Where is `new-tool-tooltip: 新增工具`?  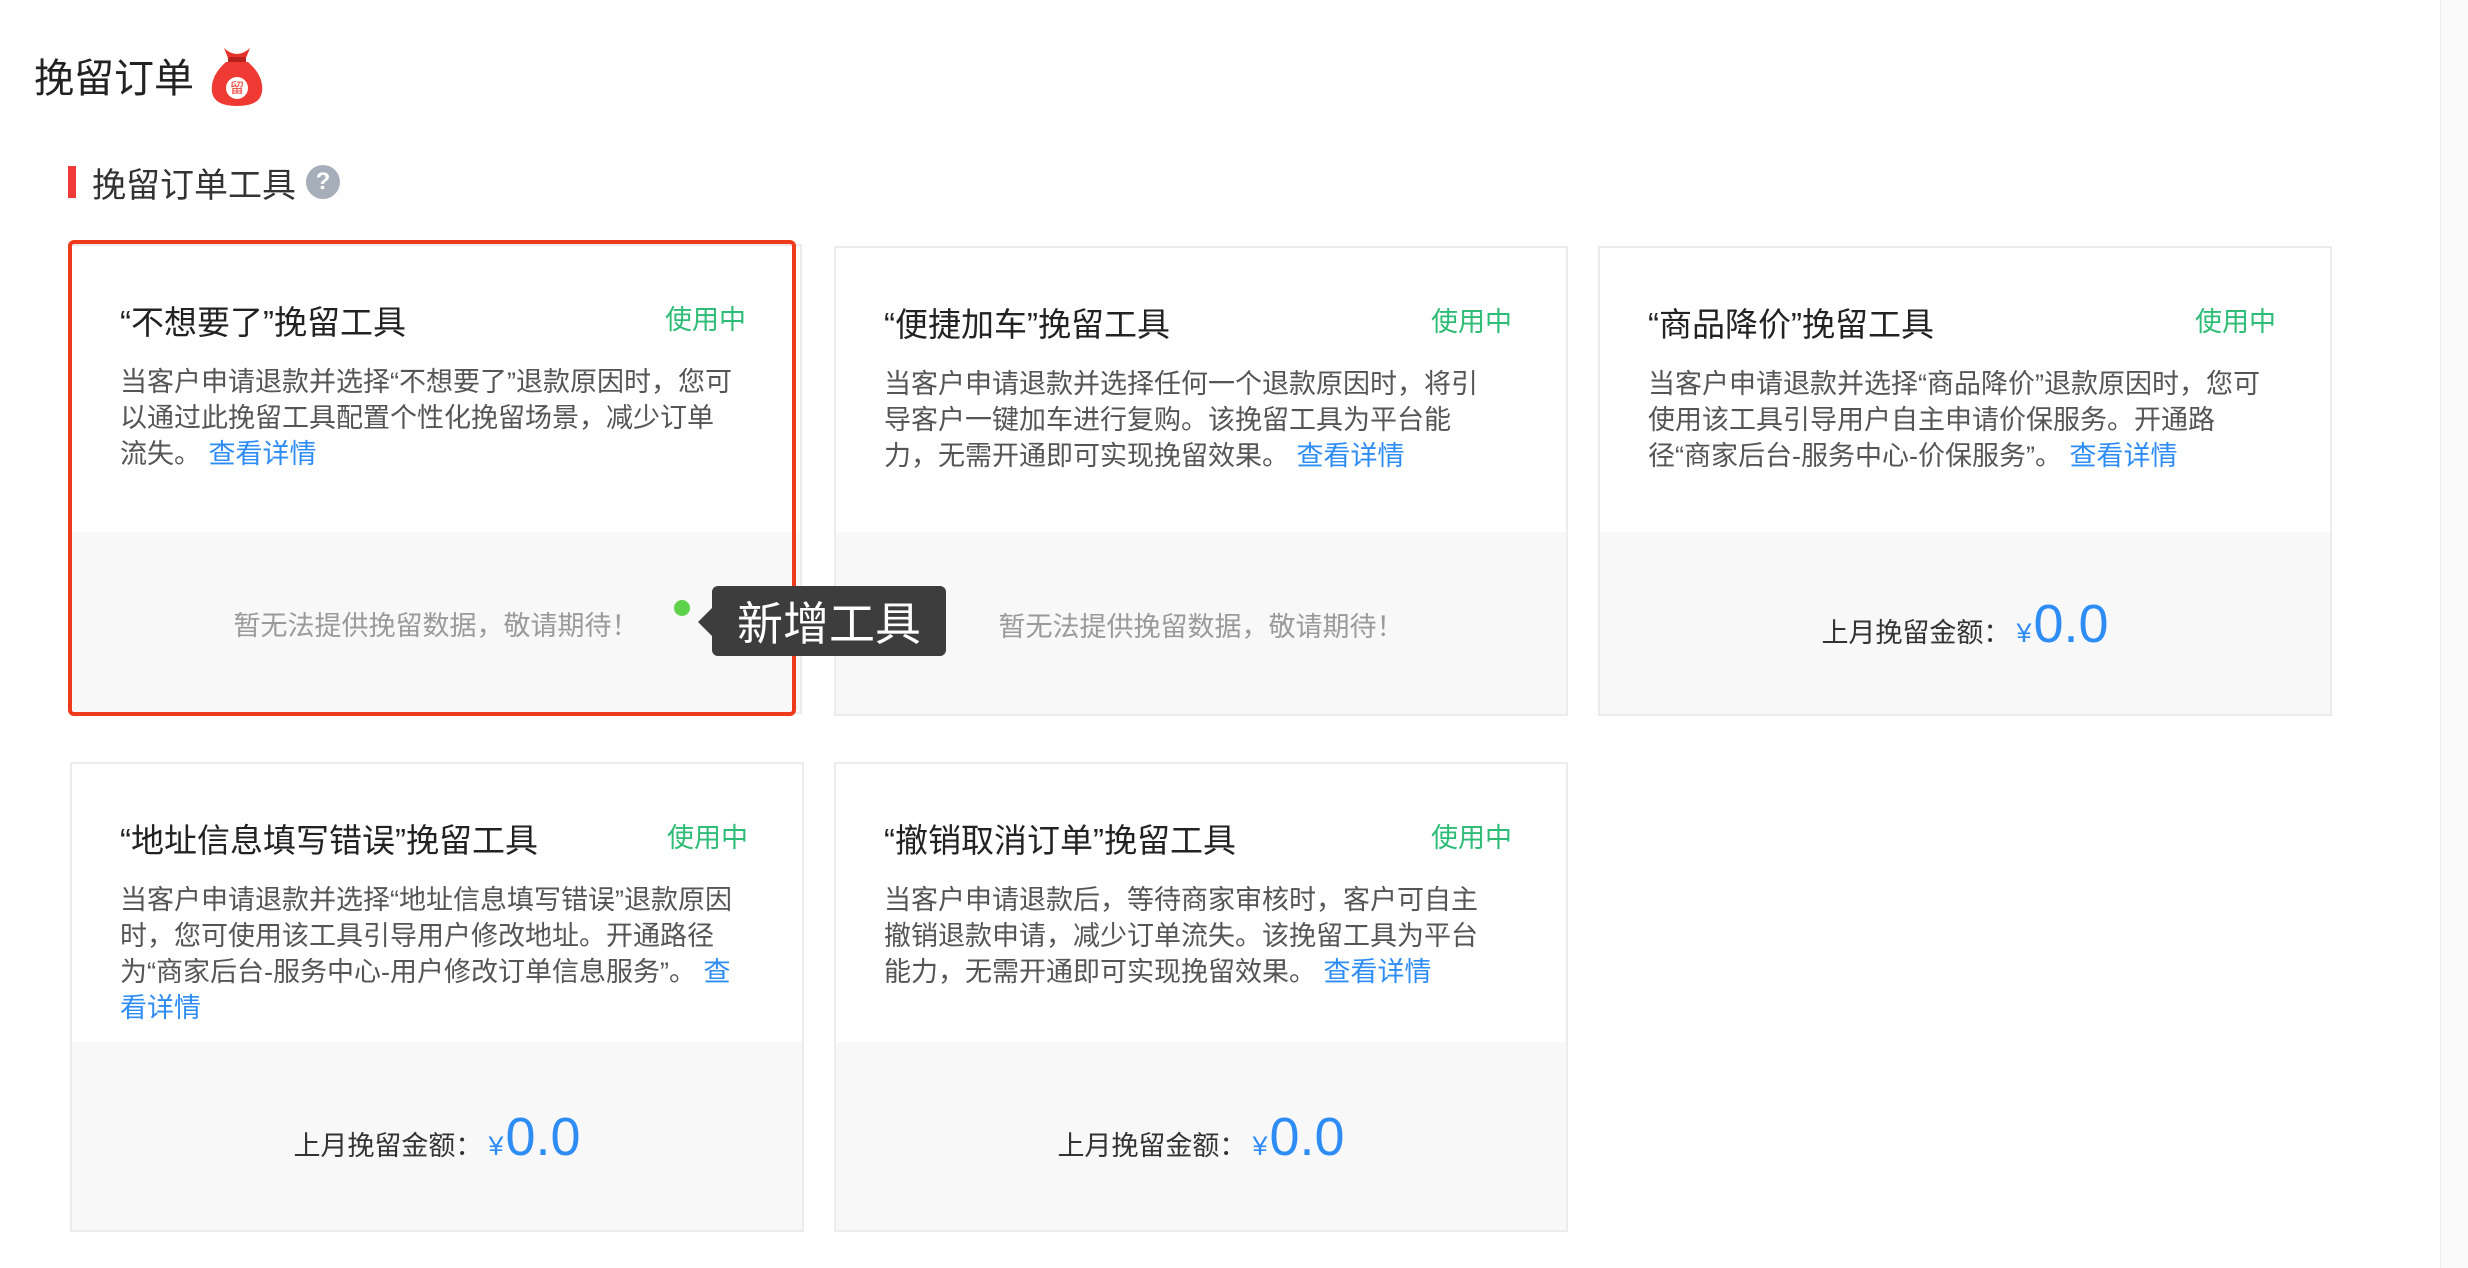
new-tool-tooltip: 新增工具 is located at coordinates (829, 621).